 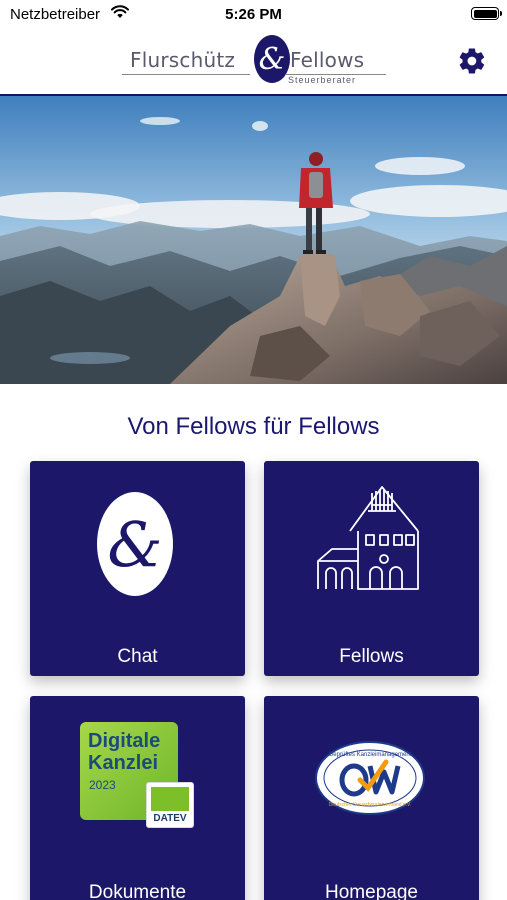 I want to click on seal-top-text: Geprüftes Kanzleimanagement, so click(x=370, y=755).